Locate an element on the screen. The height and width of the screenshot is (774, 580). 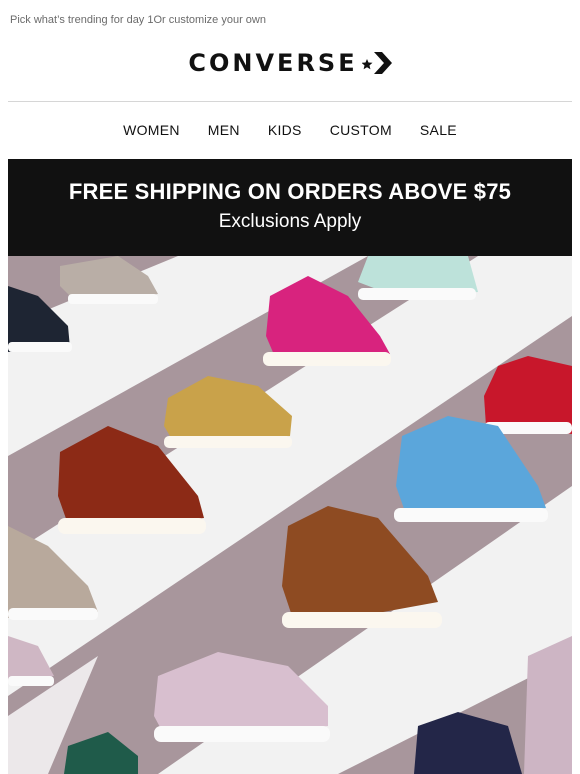
banner-subtitle: Exclusions Apply is located at coordinates (290, 221).